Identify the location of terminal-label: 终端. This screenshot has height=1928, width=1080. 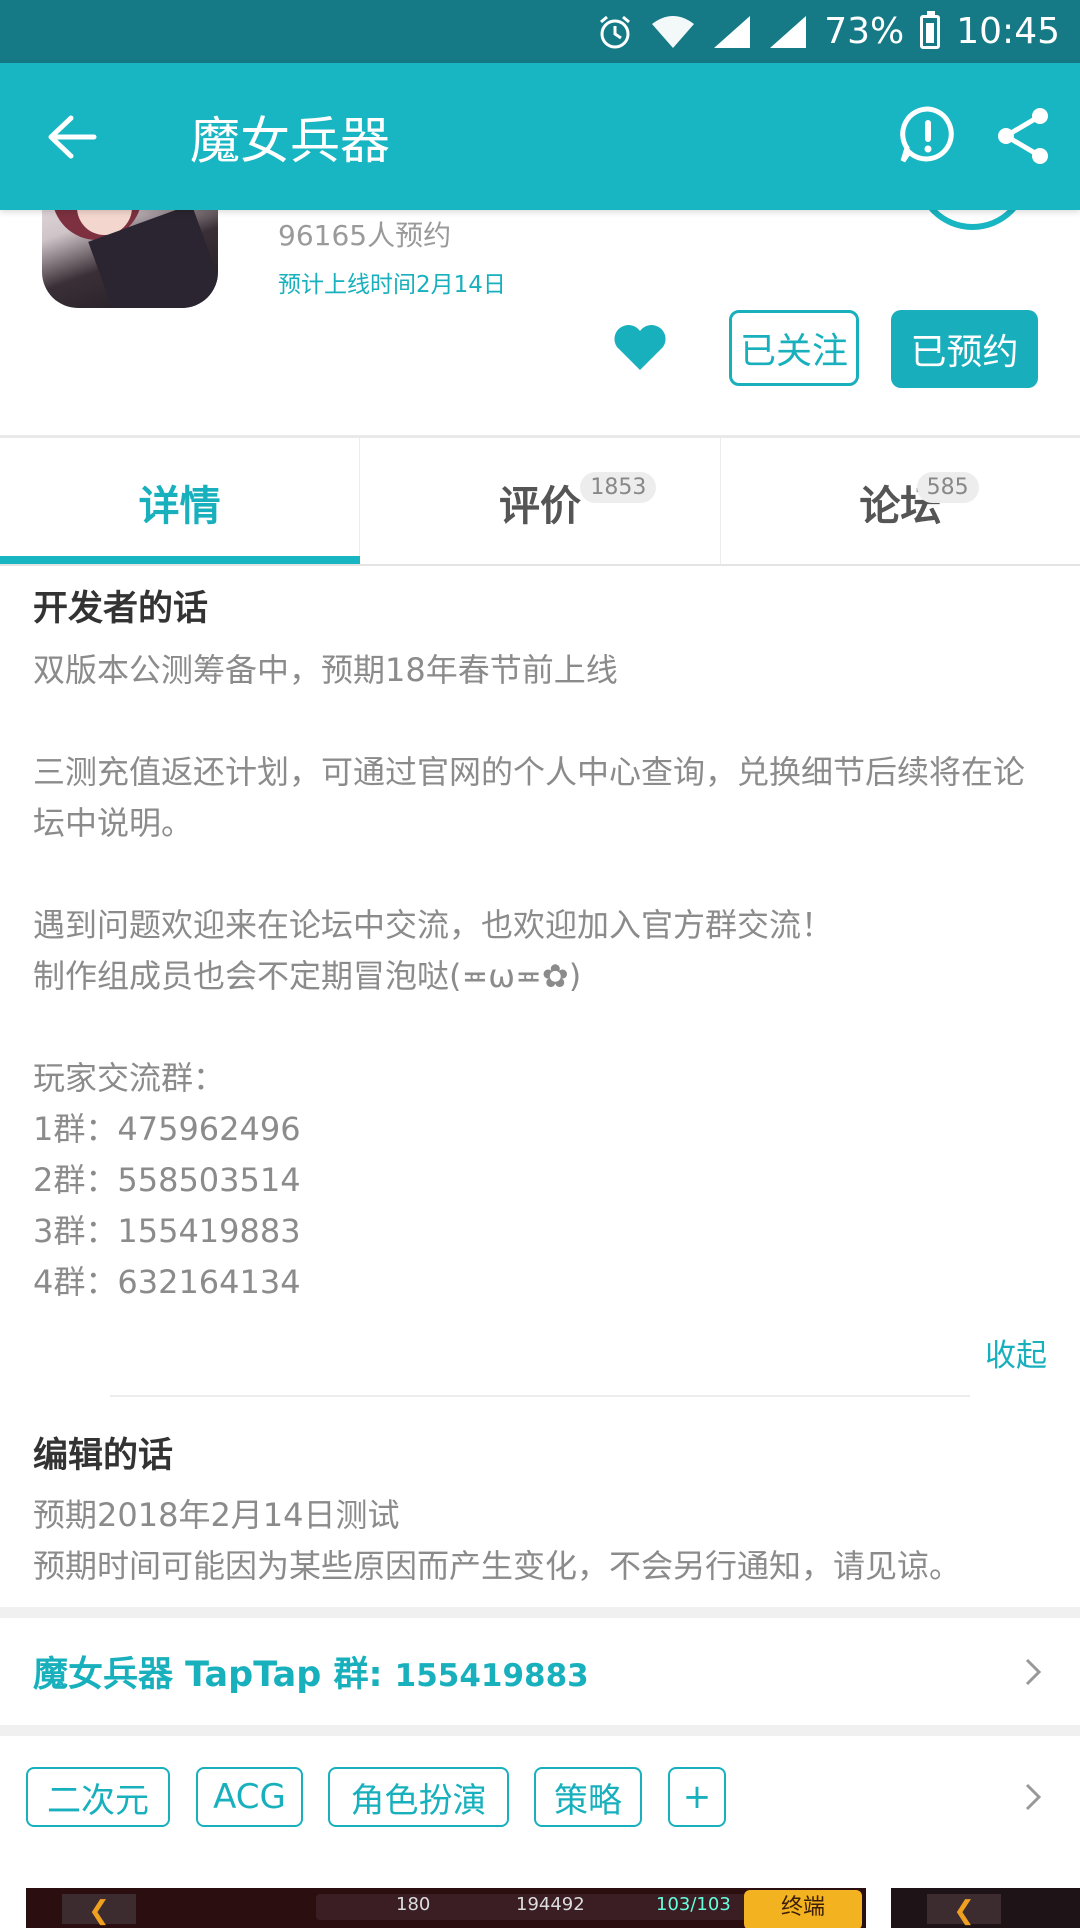
(802, 1907).